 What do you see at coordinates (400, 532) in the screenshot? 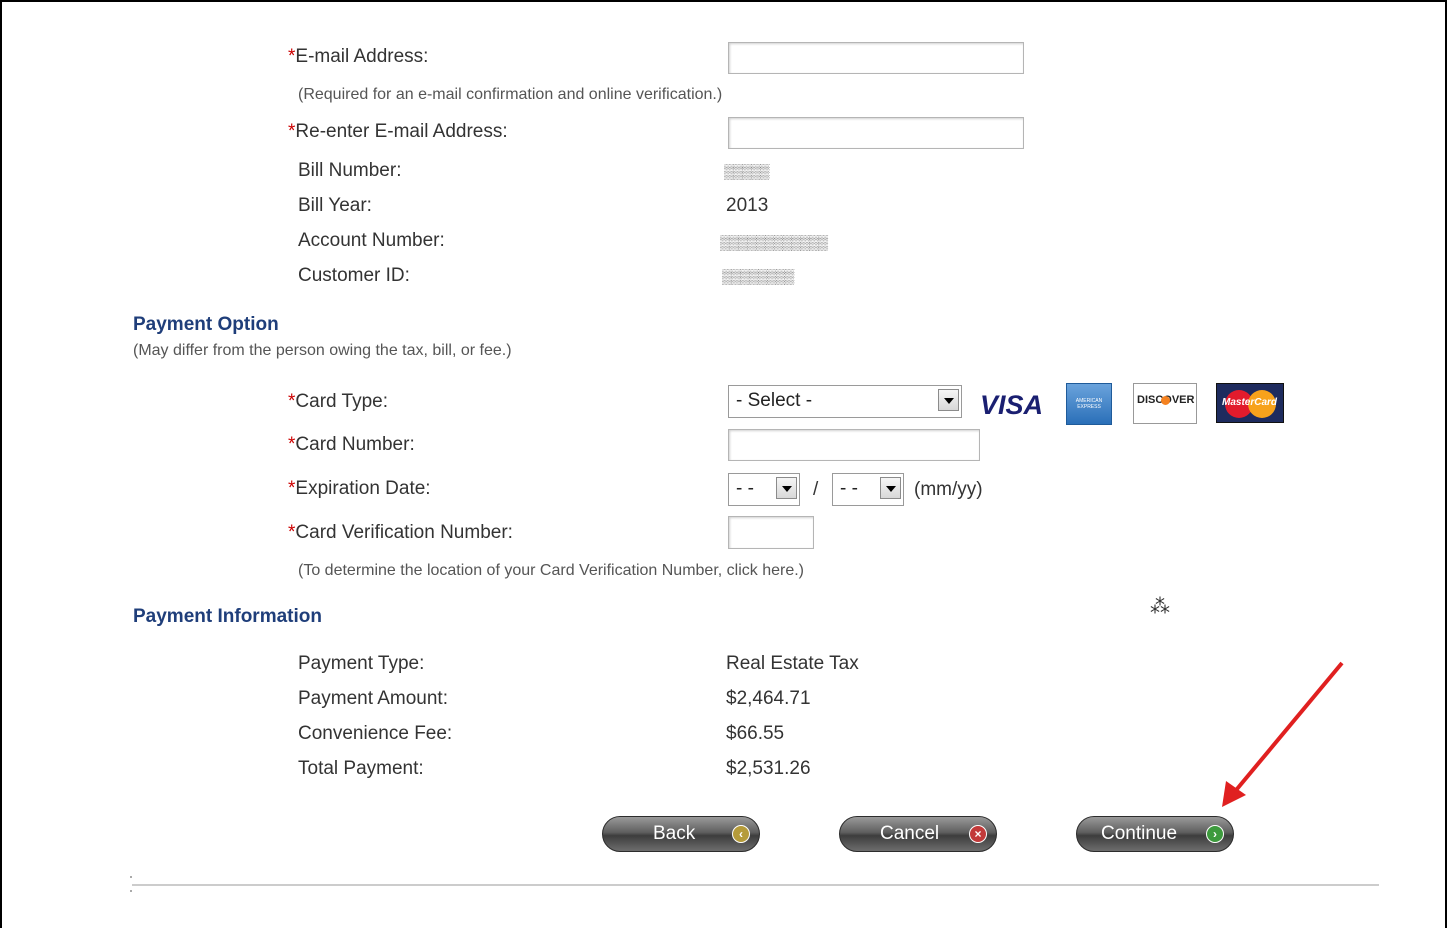
I see `cvn-label: *Card Verification Number:` at bounding box center [400, 532].